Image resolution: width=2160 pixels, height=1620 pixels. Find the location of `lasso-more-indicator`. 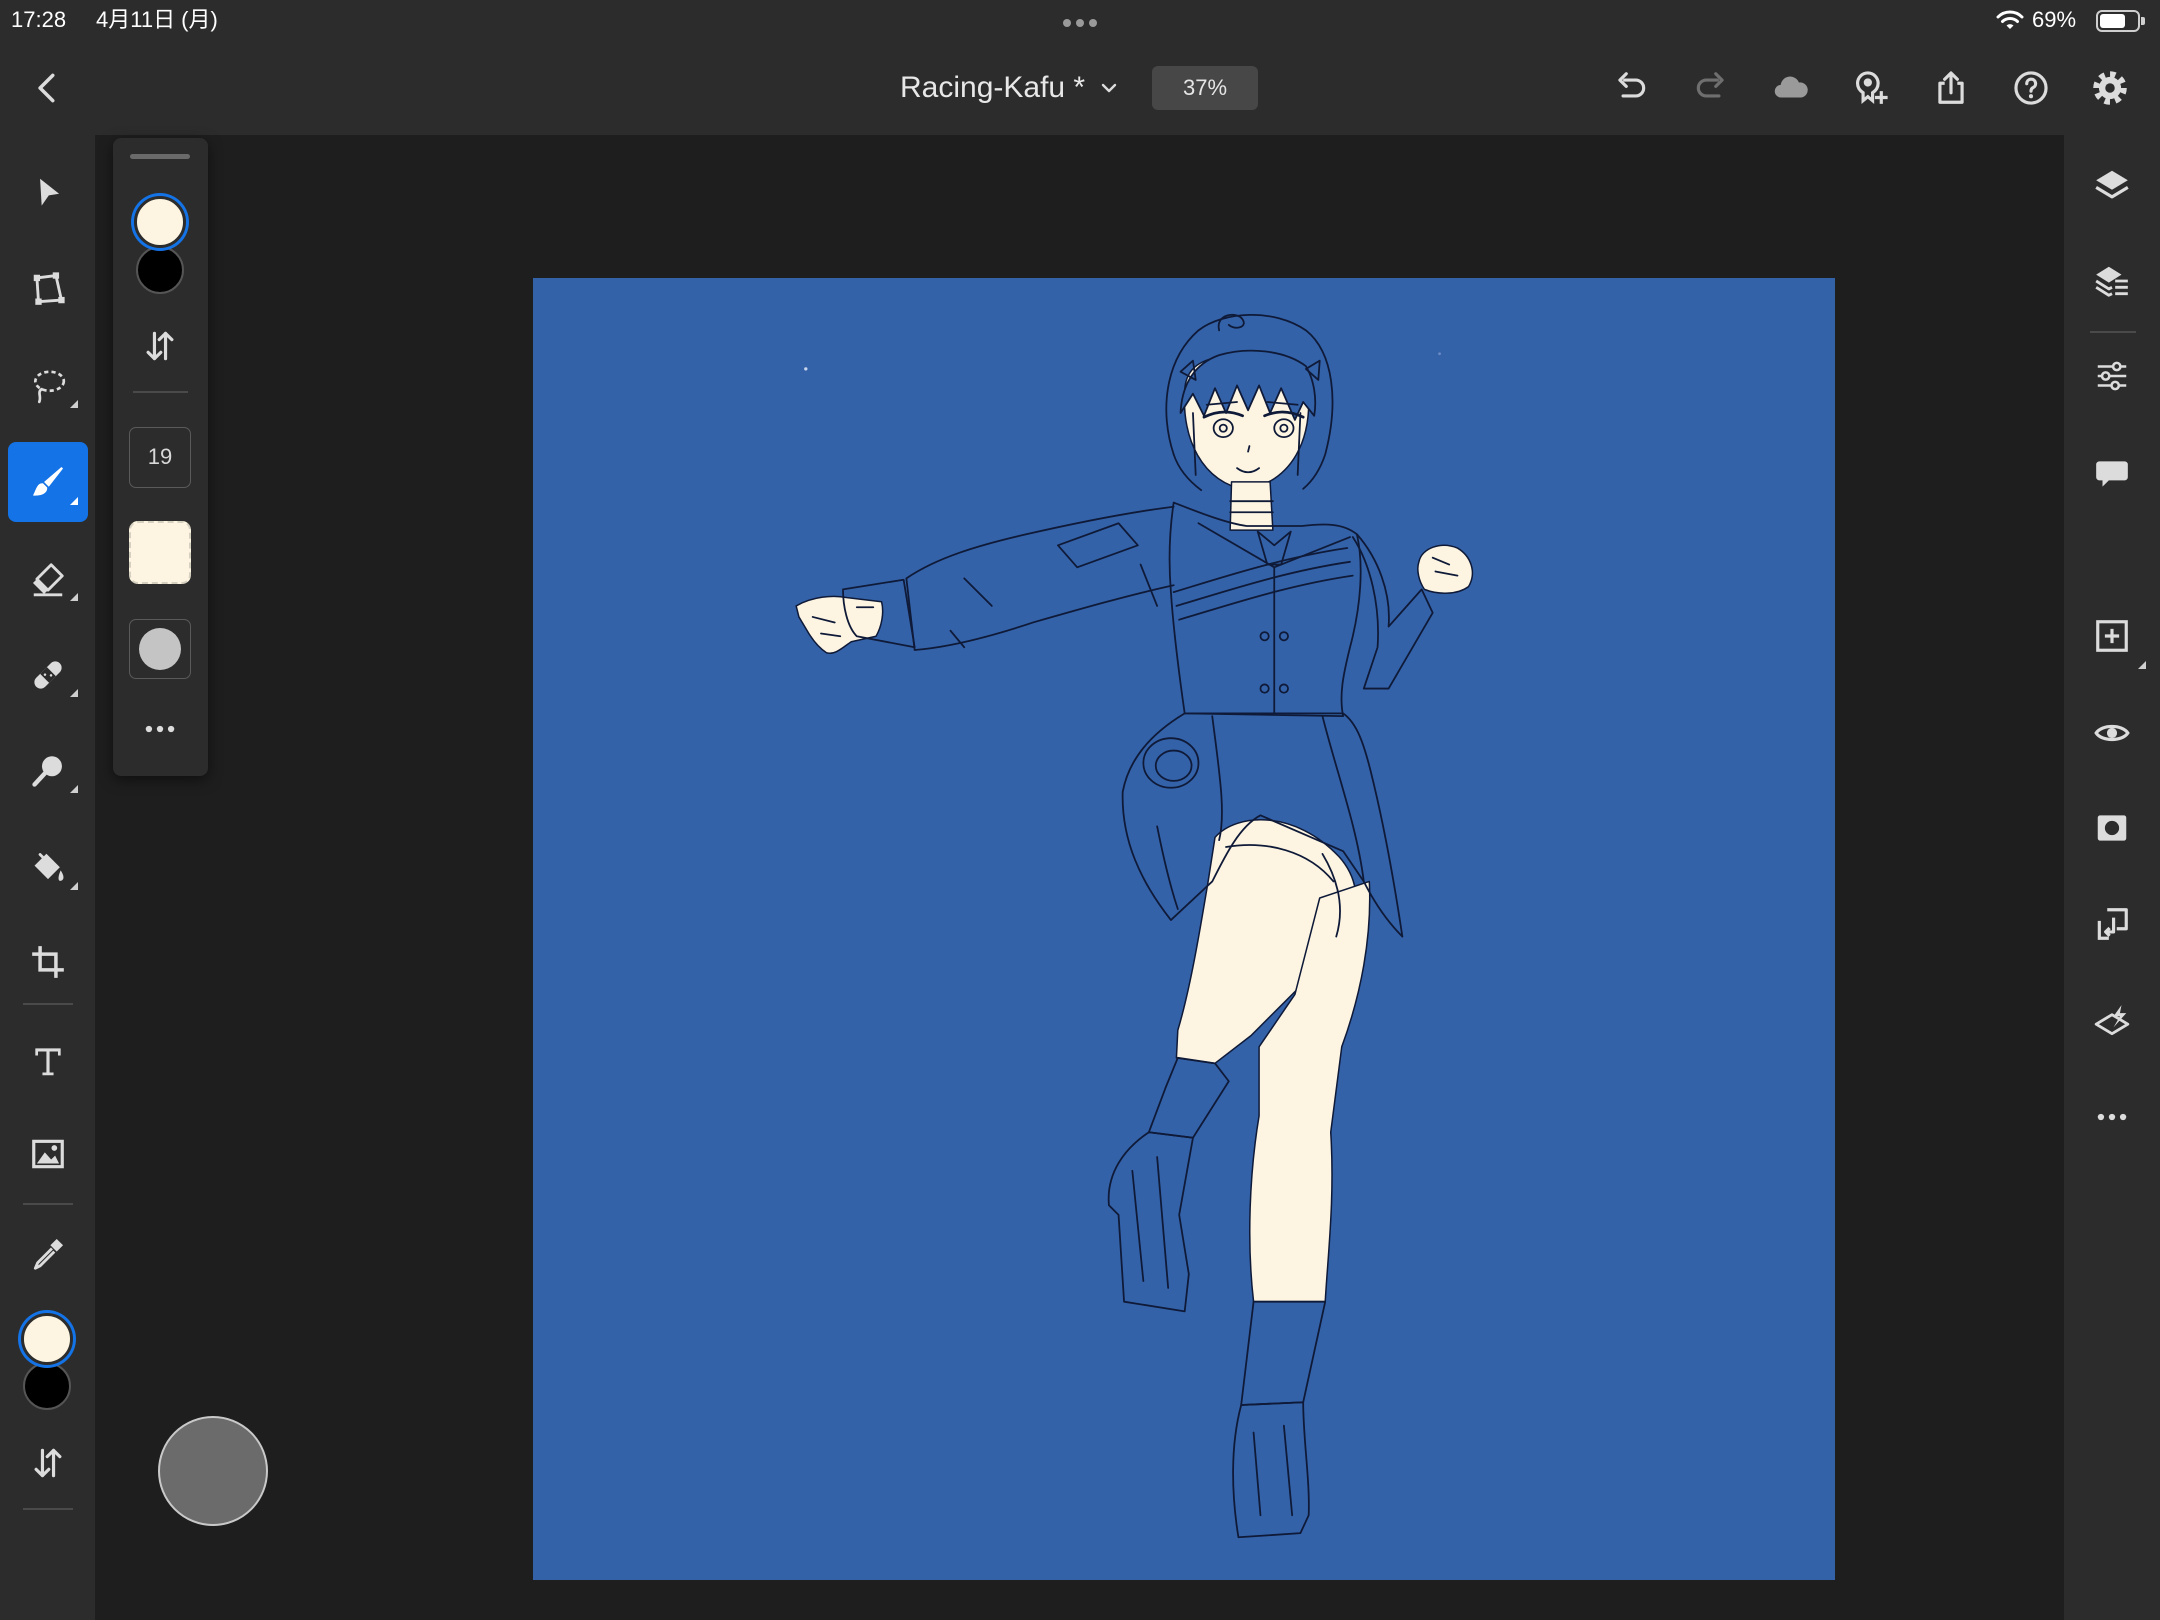

lasso-more-indicator is located at coordinates (74, 404).